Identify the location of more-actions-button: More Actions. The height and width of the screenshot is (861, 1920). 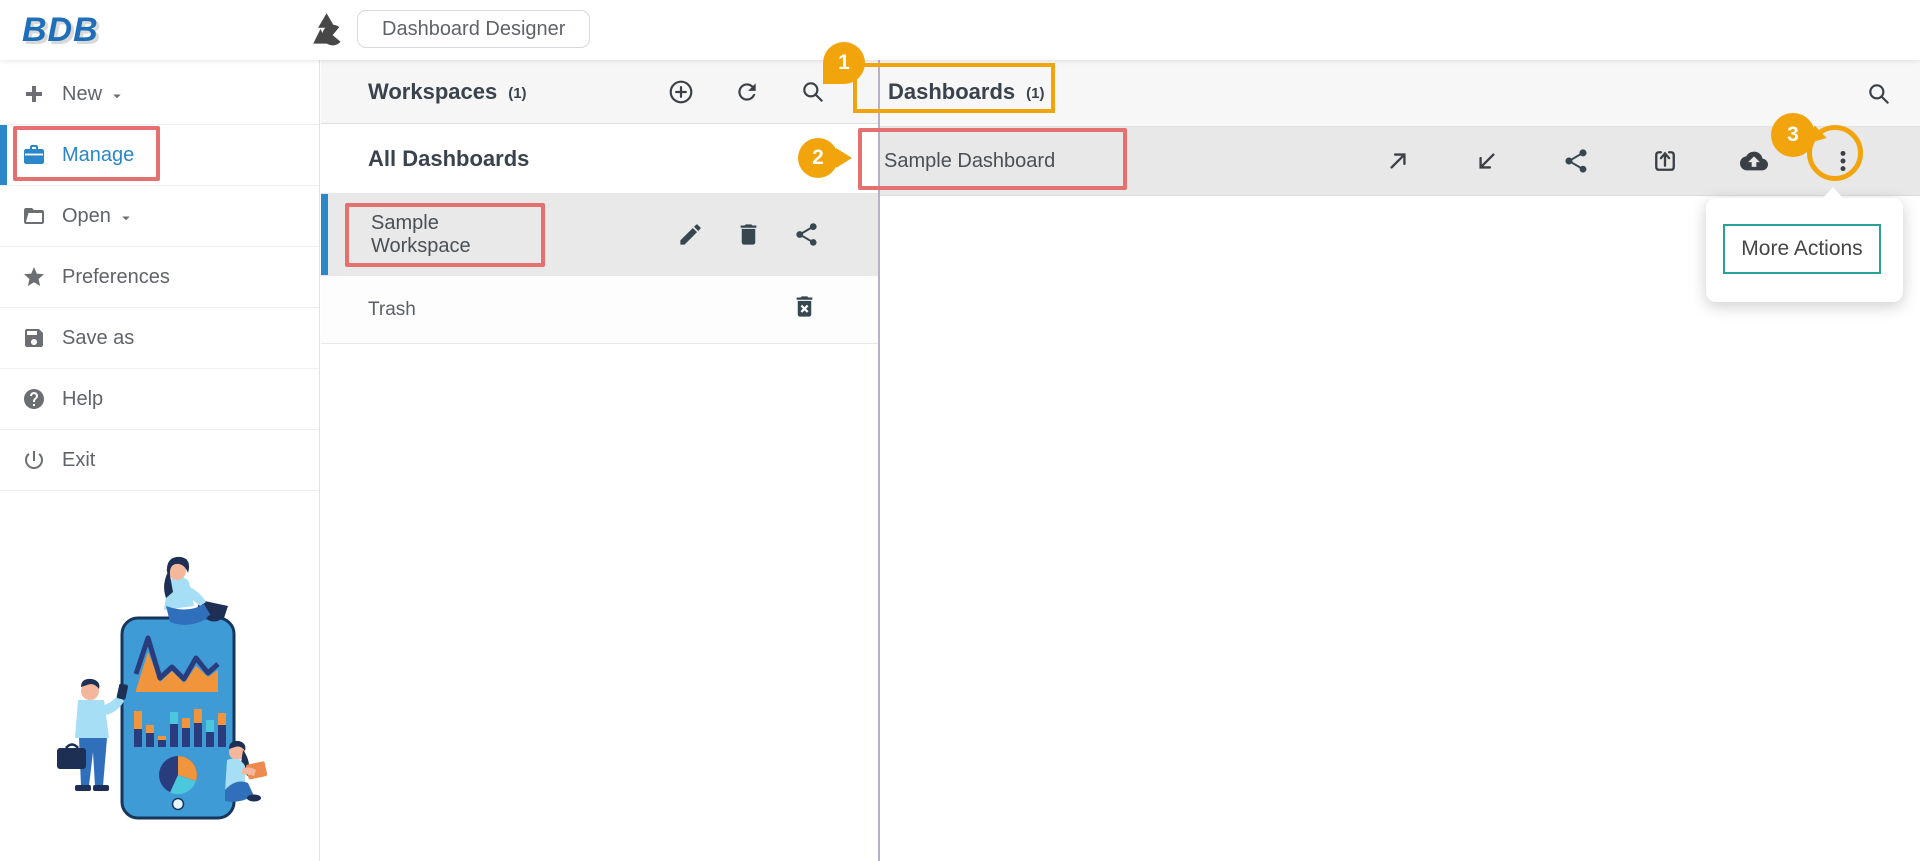
(1802, 249).